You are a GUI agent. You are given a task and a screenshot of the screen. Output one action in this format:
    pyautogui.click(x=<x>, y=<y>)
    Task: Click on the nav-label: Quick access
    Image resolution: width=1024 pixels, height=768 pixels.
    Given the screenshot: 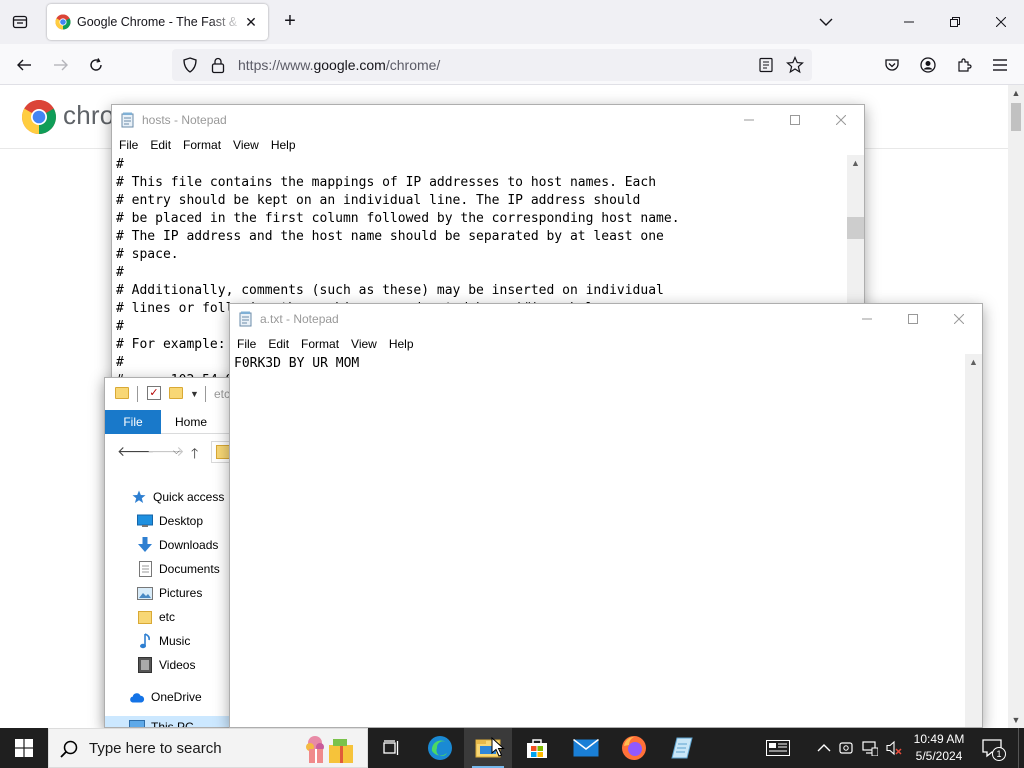 What is the action you would take?
    pyautogui.click(x=189, y=497)
    